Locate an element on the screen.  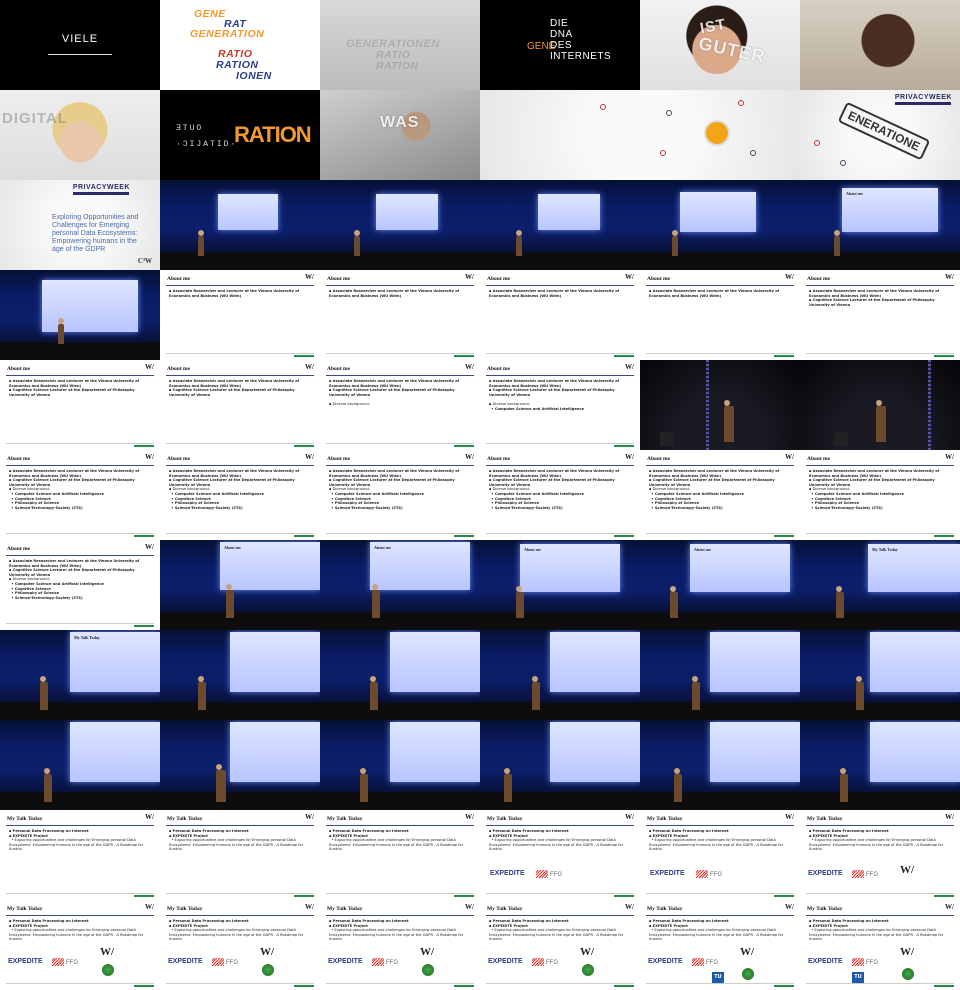
screen-title: About me is located at coordinates (702, 549).